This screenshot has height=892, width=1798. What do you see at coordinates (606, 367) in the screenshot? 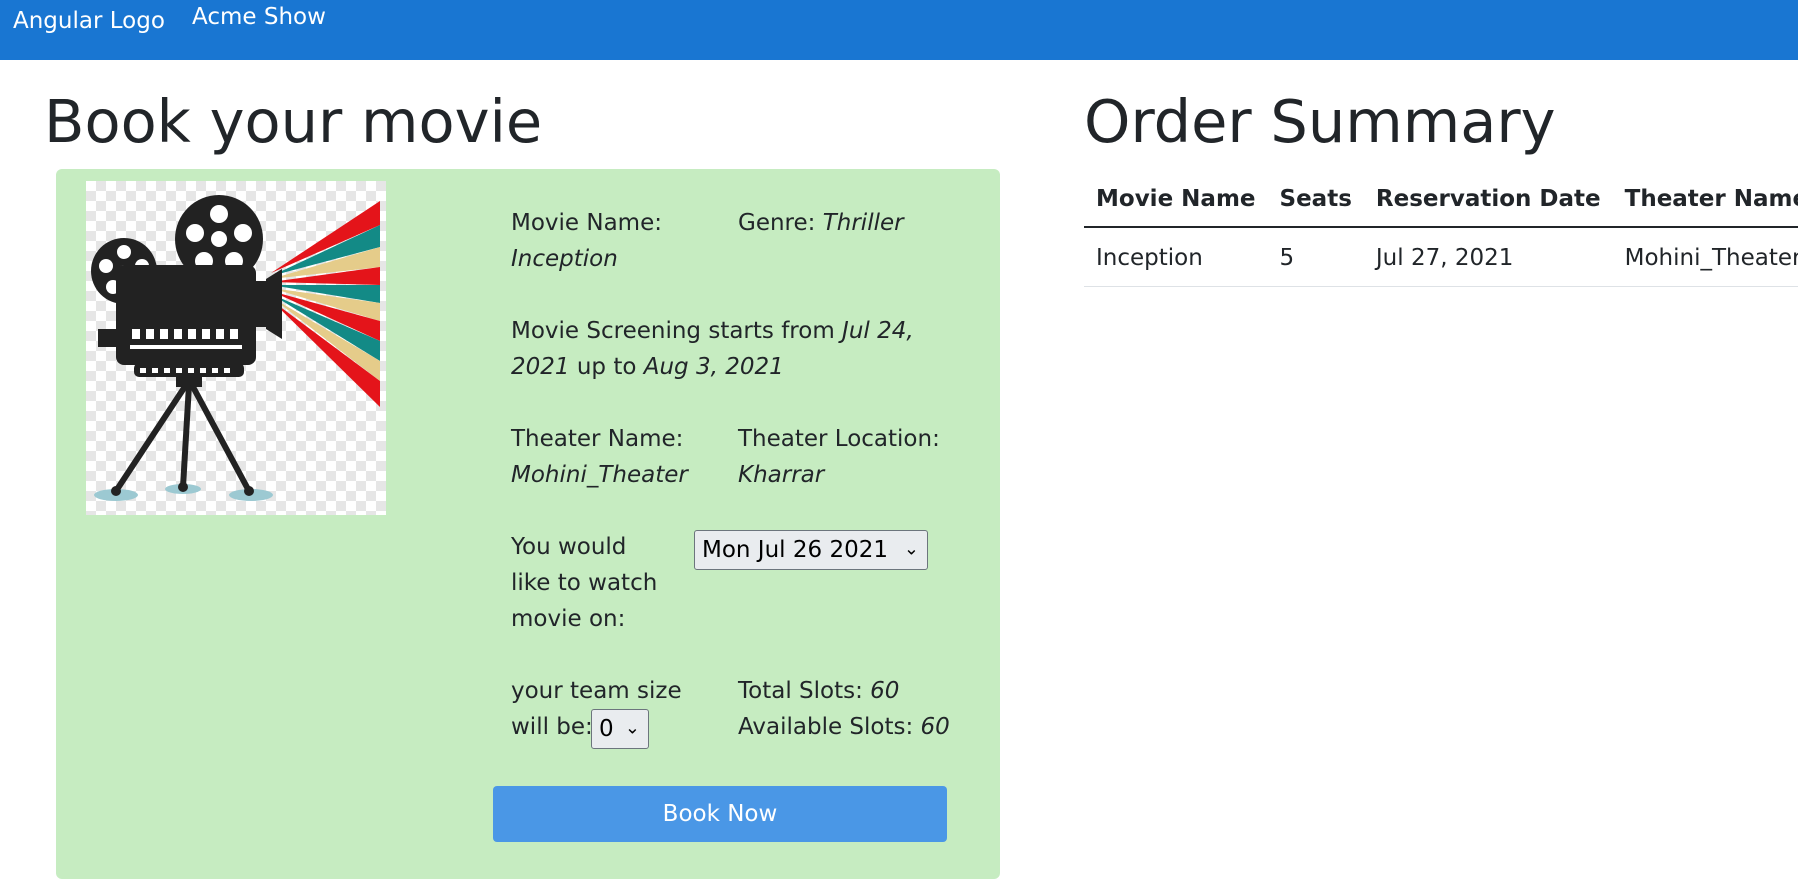
I see `screening-mid: up to` at bounding box center [606, 367].